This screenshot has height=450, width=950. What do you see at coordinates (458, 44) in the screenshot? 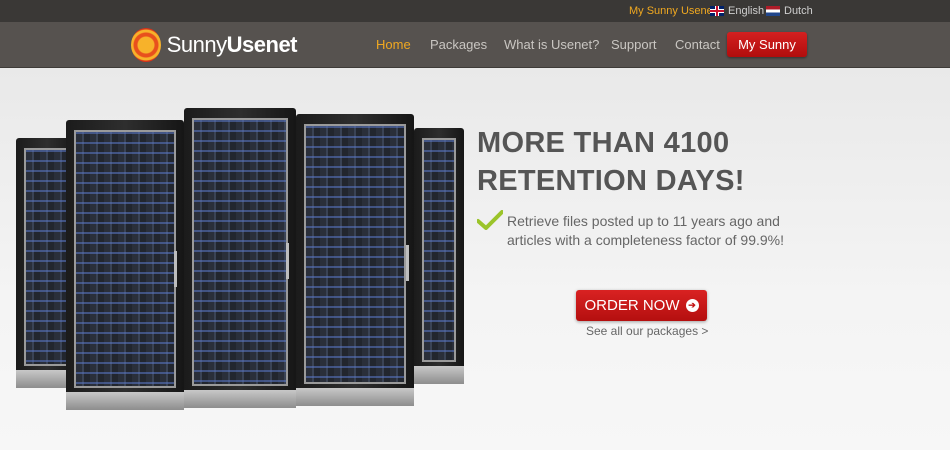
I see `nav-packages: Packages` at bounding box center [458, 44].